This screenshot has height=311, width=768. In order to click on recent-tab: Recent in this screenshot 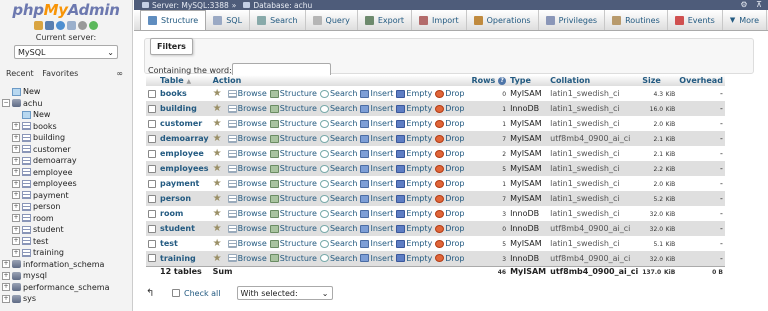, I will do `click(20, 73)`.